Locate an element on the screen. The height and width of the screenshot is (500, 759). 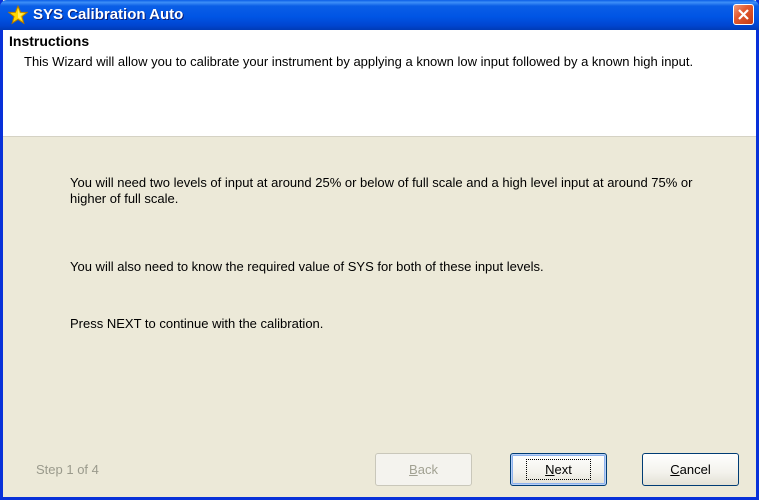
next-button-label: Next is located at coordinates (558, 469).